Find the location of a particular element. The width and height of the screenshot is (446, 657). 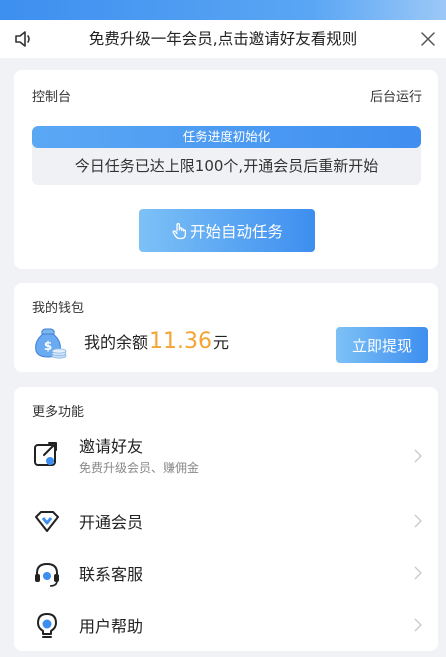

balance-text: 我的余额 11.36 元 is located at coordinates (156, 341).